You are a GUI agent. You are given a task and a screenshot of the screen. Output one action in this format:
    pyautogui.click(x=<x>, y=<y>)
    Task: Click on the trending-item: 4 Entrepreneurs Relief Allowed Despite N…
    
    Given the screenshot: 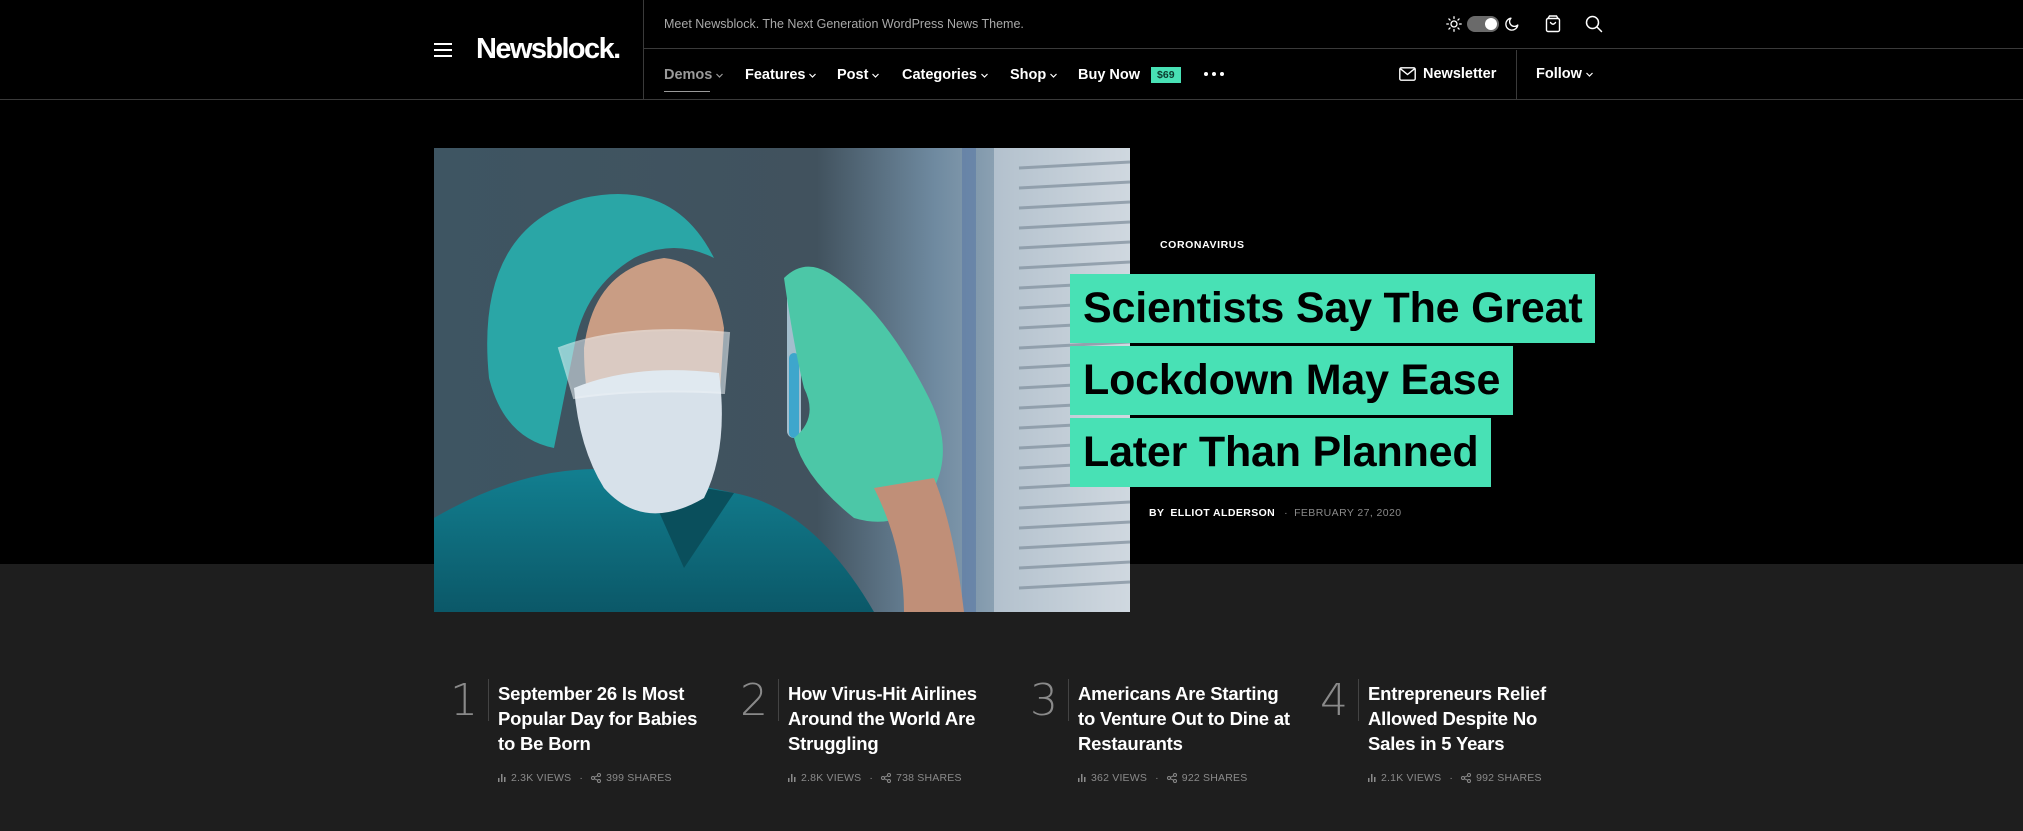 What is the action you would take?
    pyautogui.click(x=1439, y=737)
    